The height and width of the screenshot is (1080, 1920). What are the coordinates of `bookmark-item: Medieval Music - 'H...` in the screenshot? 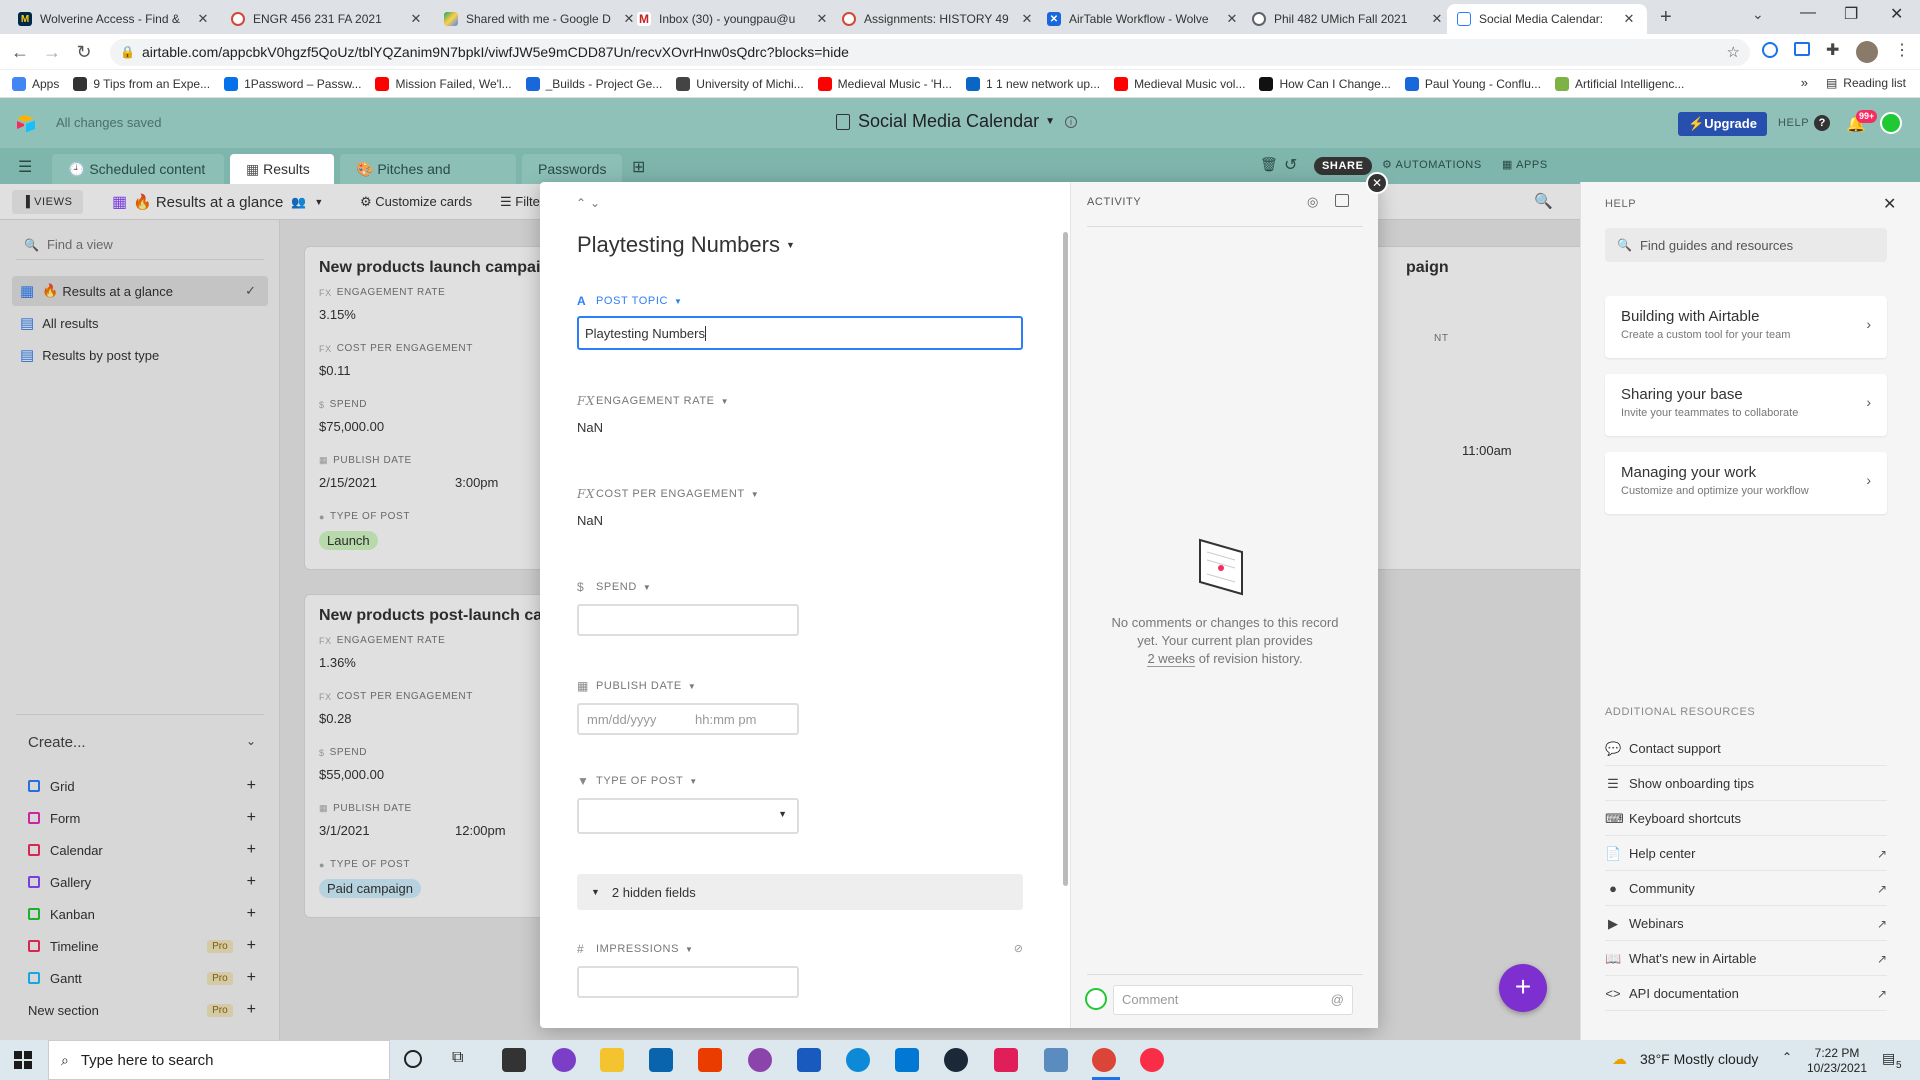 It's located at (884, 83).